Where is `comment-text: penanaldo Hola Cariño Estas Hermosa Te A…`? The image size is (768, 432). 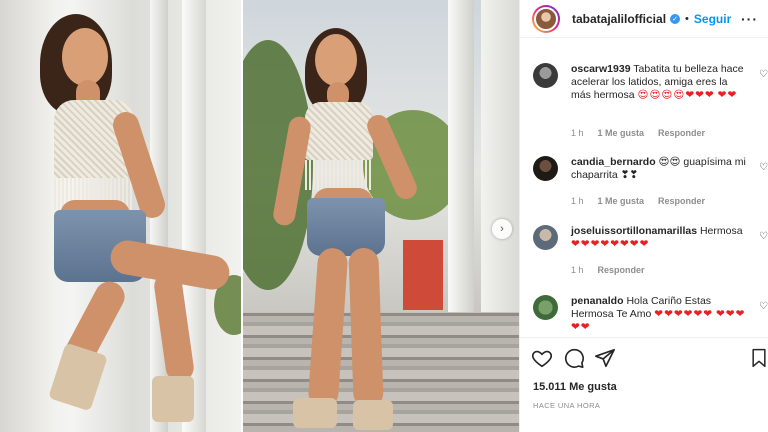
comment-text: penanaldo Hola Cariño Estas Hermosa Te A… is located at coordinates (658, 314).